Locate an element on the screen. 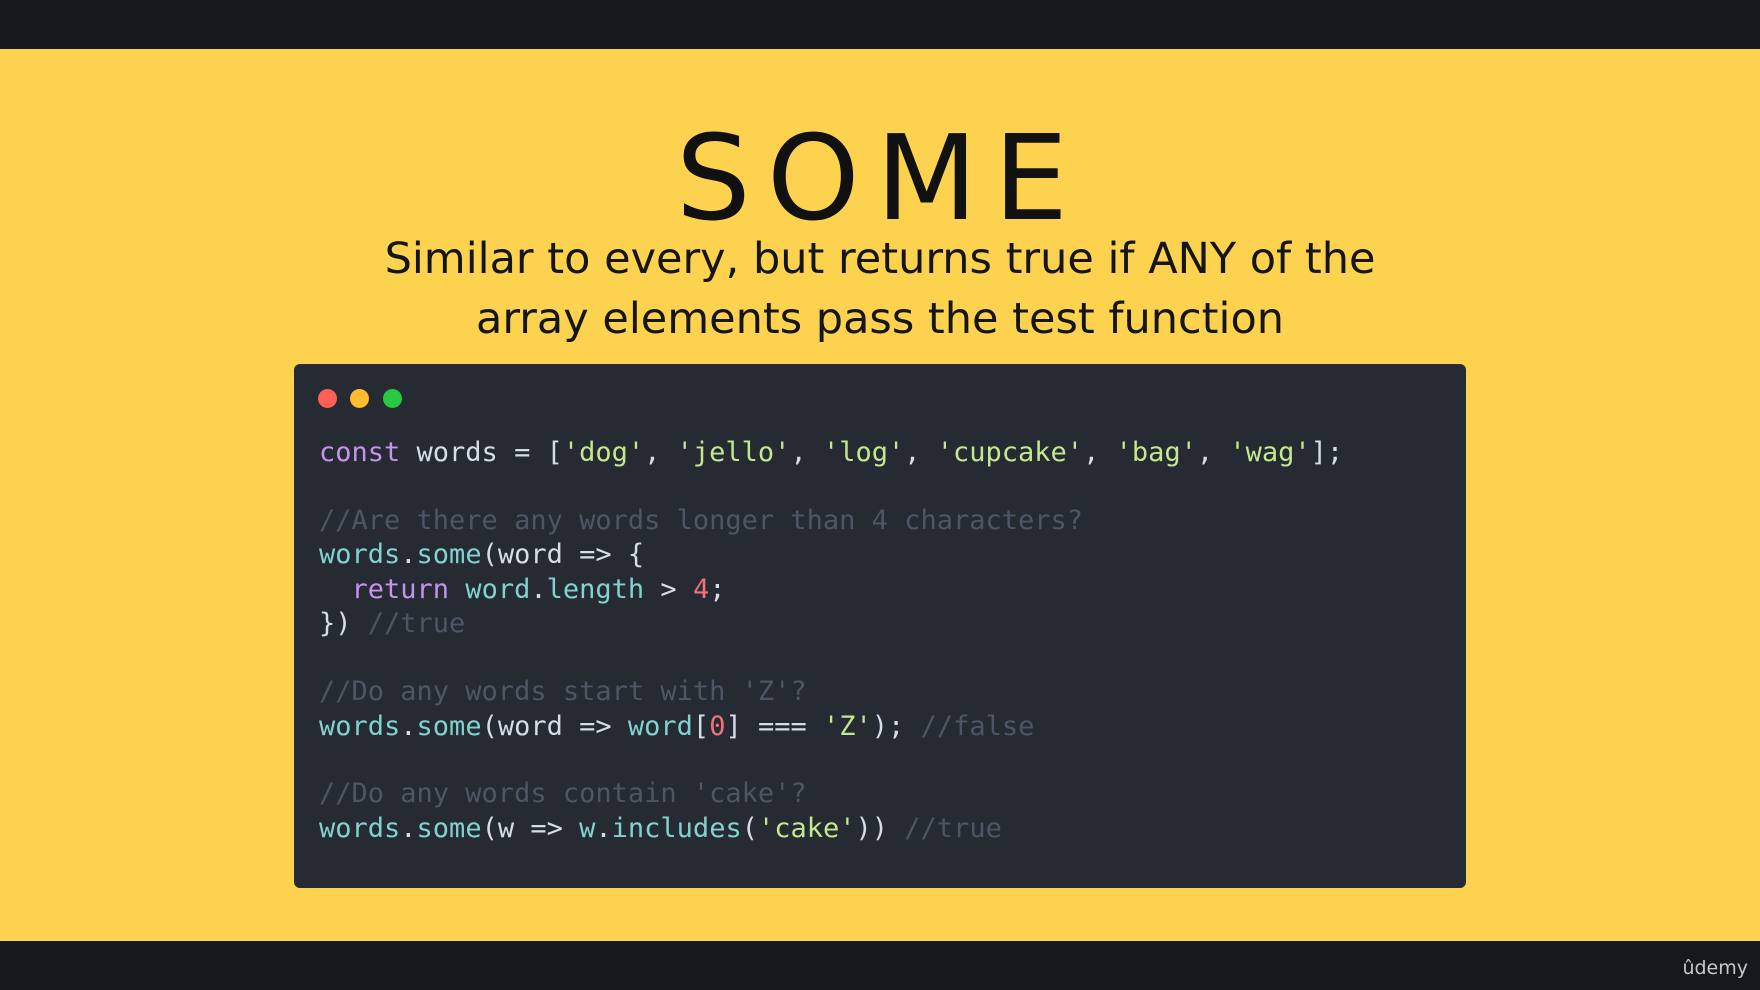  code-token: return is located at coordinates (400, 589).